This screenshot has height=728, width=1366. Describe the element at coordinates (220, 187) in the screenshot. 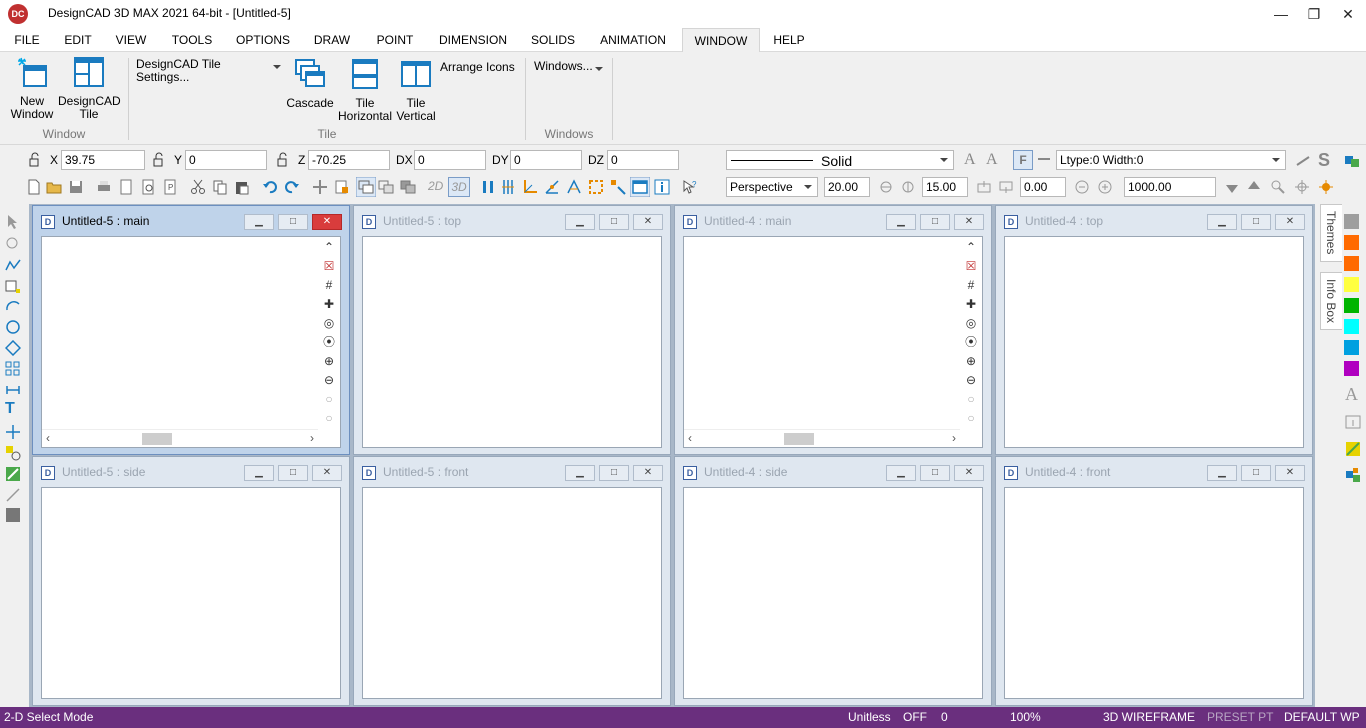

I see `copy-icon` at that location.